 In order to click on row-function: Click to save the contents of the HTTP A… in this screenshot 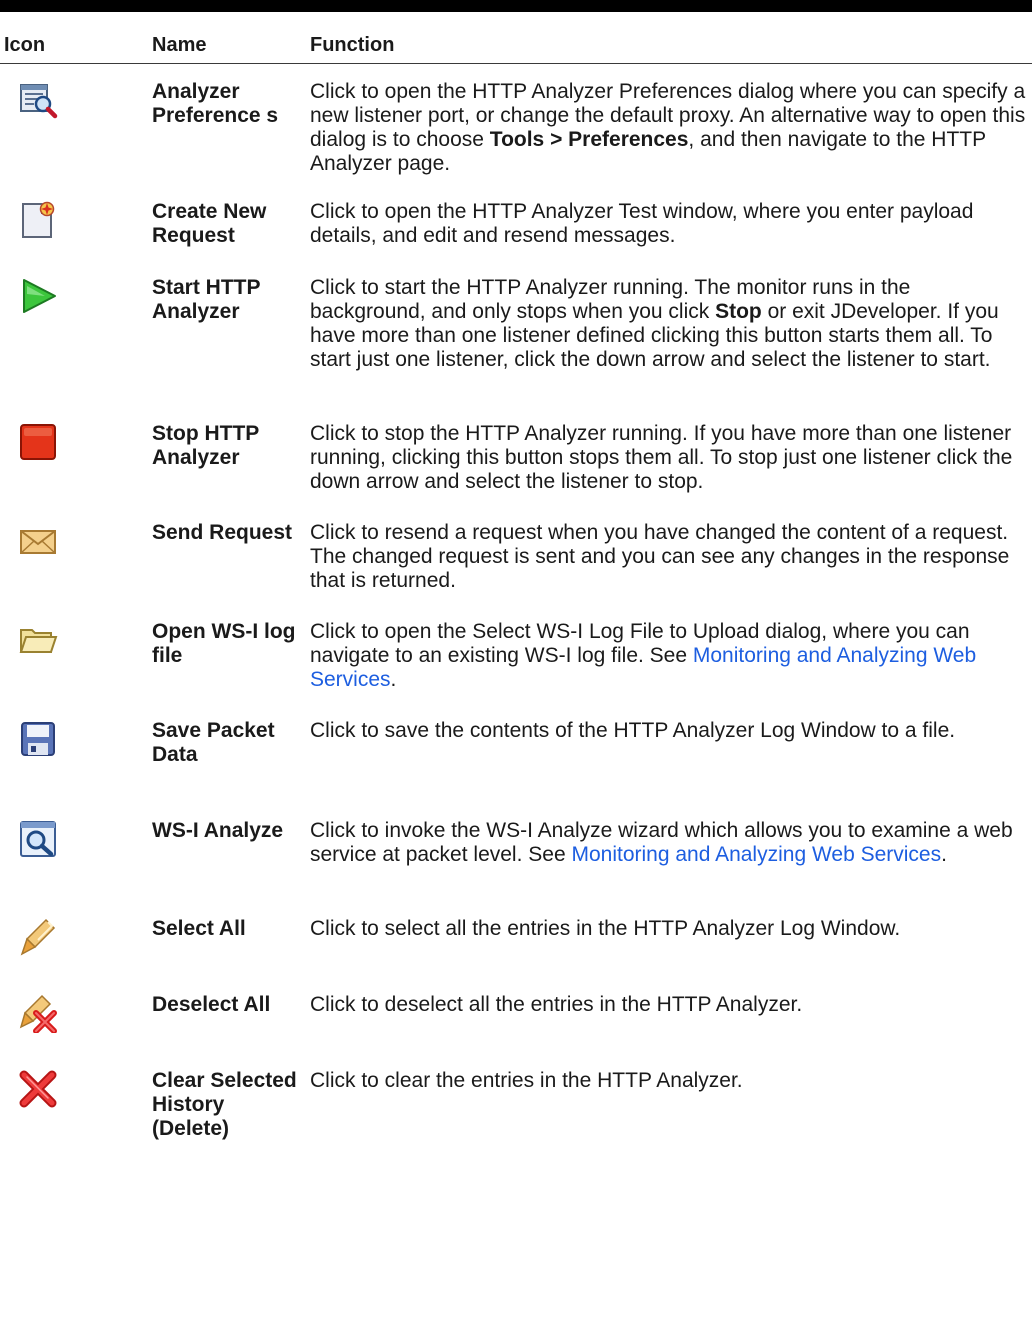, I will do `click(633, 730)`.